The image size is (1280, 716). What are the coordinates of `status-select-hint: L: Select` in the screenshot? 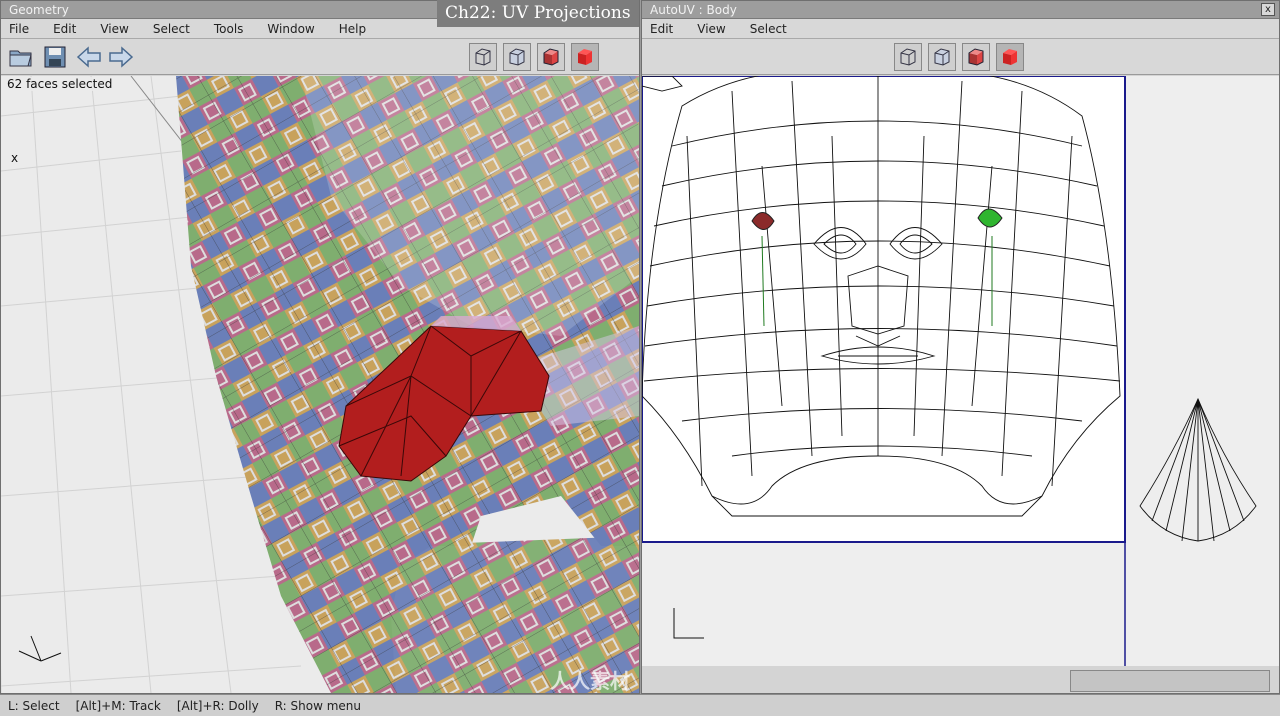 It's located at (34, 705).